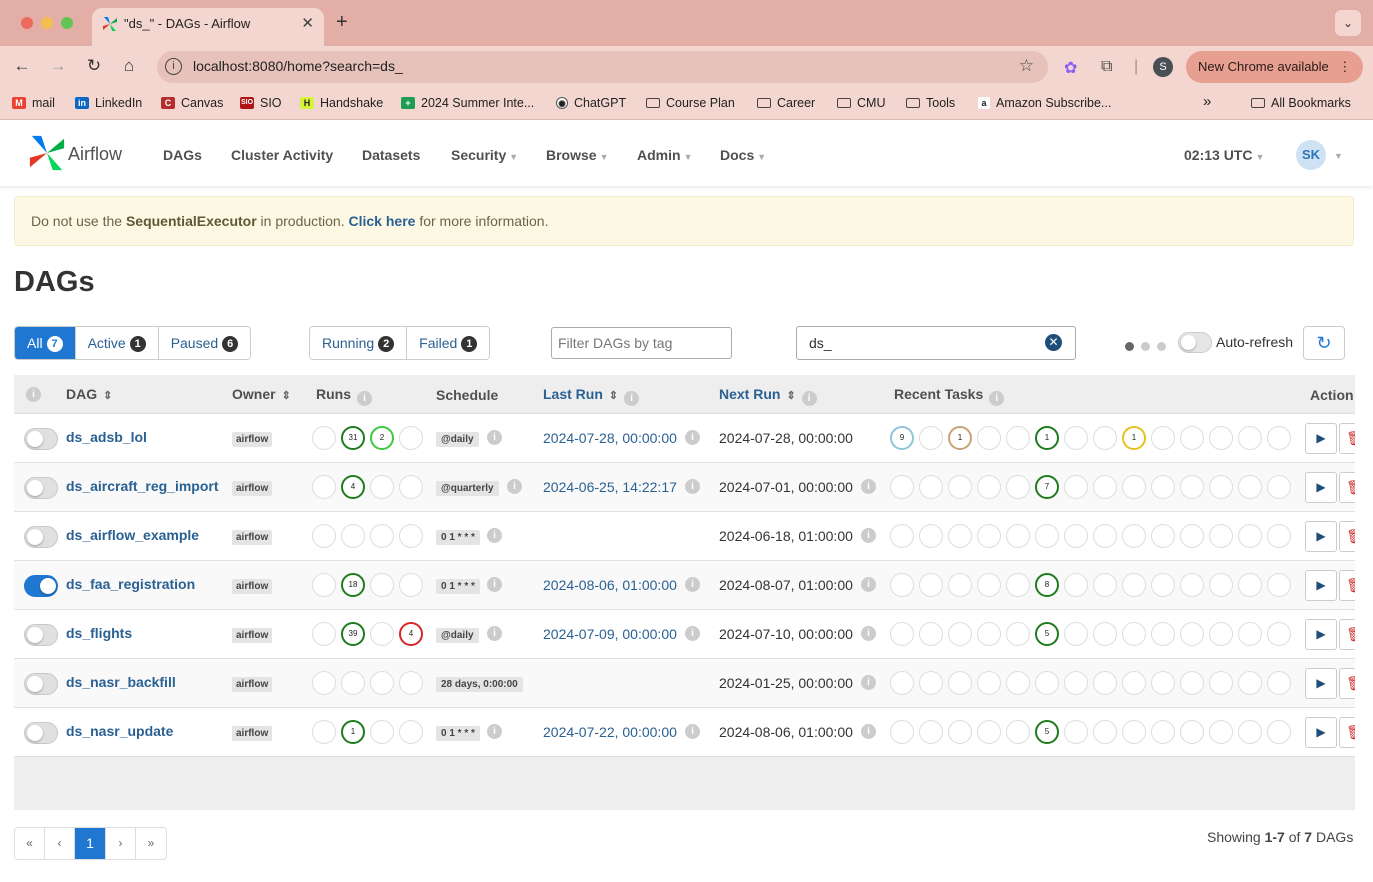 The width and height of the screenshot is (1373, 882). What do you see at coordinates (90, 843) in the screenshot?
I see `page-current: 1` at bounding box center [90, 843].